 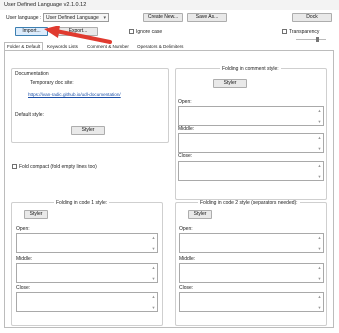 I want to click on transparency-slider, so click(x=311, y=39).